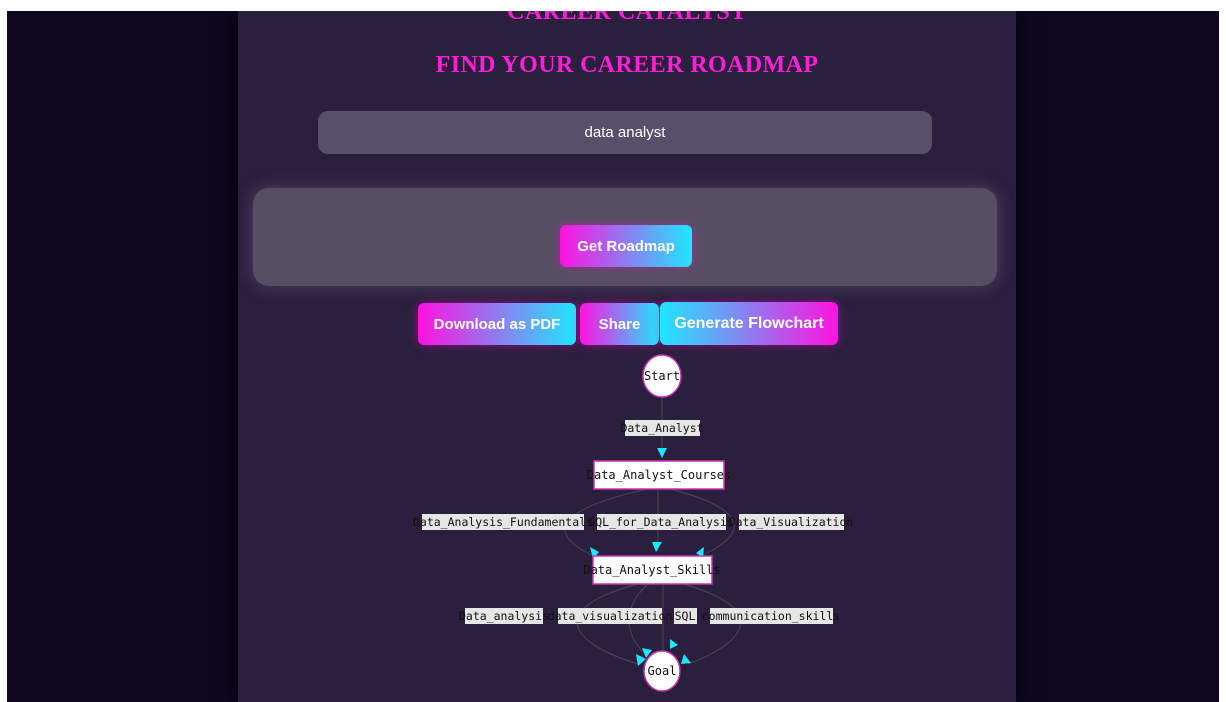 The width and height of the screenshot is (1226, 702). What do you see at coordinates (503, 522) in the screenshot?
I see `course-label-fundamentals: Data_Analysis_Fundamentals` at bounding box center [503, 522].